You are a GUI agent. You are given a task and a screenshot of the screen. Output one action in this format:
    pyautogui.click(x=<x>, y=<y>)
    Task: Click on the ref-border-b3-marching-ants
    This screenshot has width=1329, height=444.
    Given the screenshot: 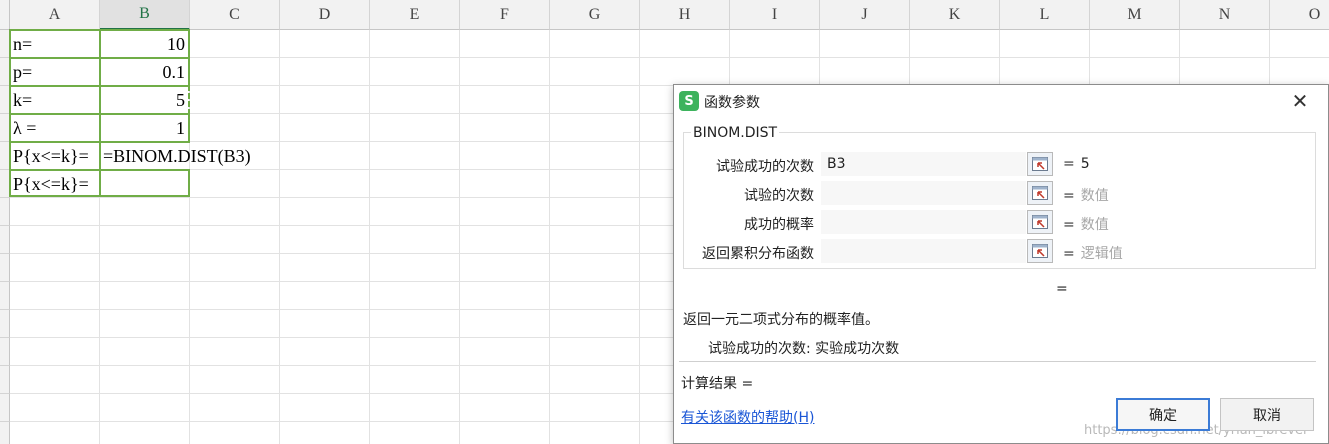 What is the action you would take?
    pyautogui.click(x=144, y=100)
    